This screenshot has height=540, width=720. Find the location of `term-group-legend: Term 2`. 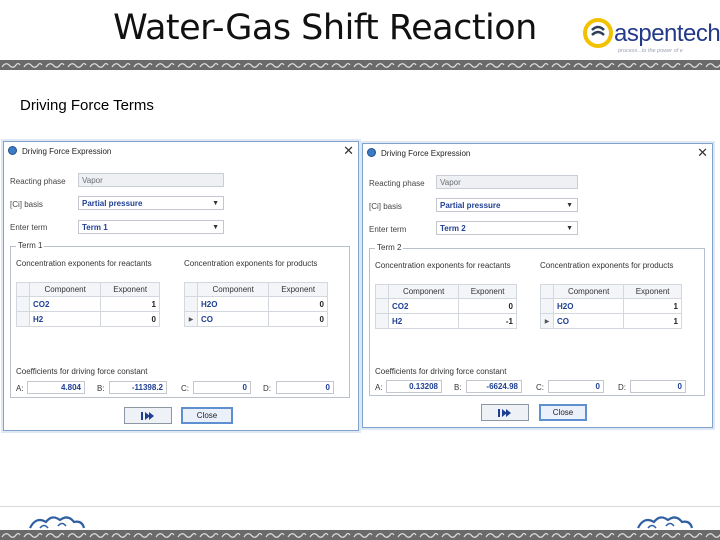

term-group-legend: Term 2 is located at coordinates (389, 247).